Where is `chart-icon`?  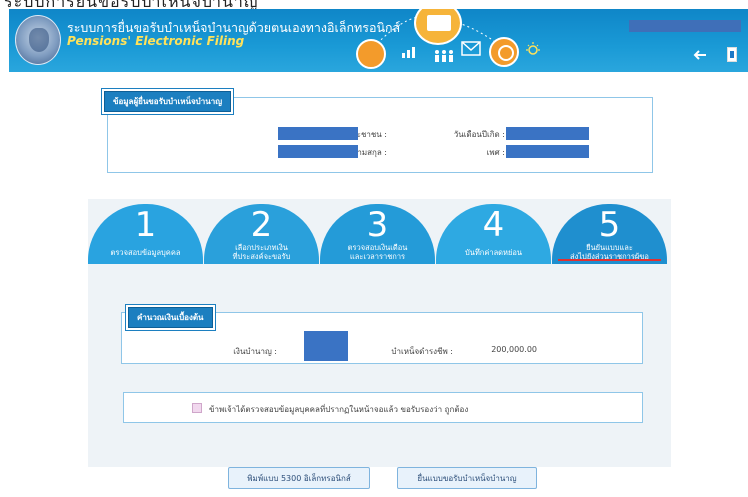 chart-icon is located at coordinates (408, 52).